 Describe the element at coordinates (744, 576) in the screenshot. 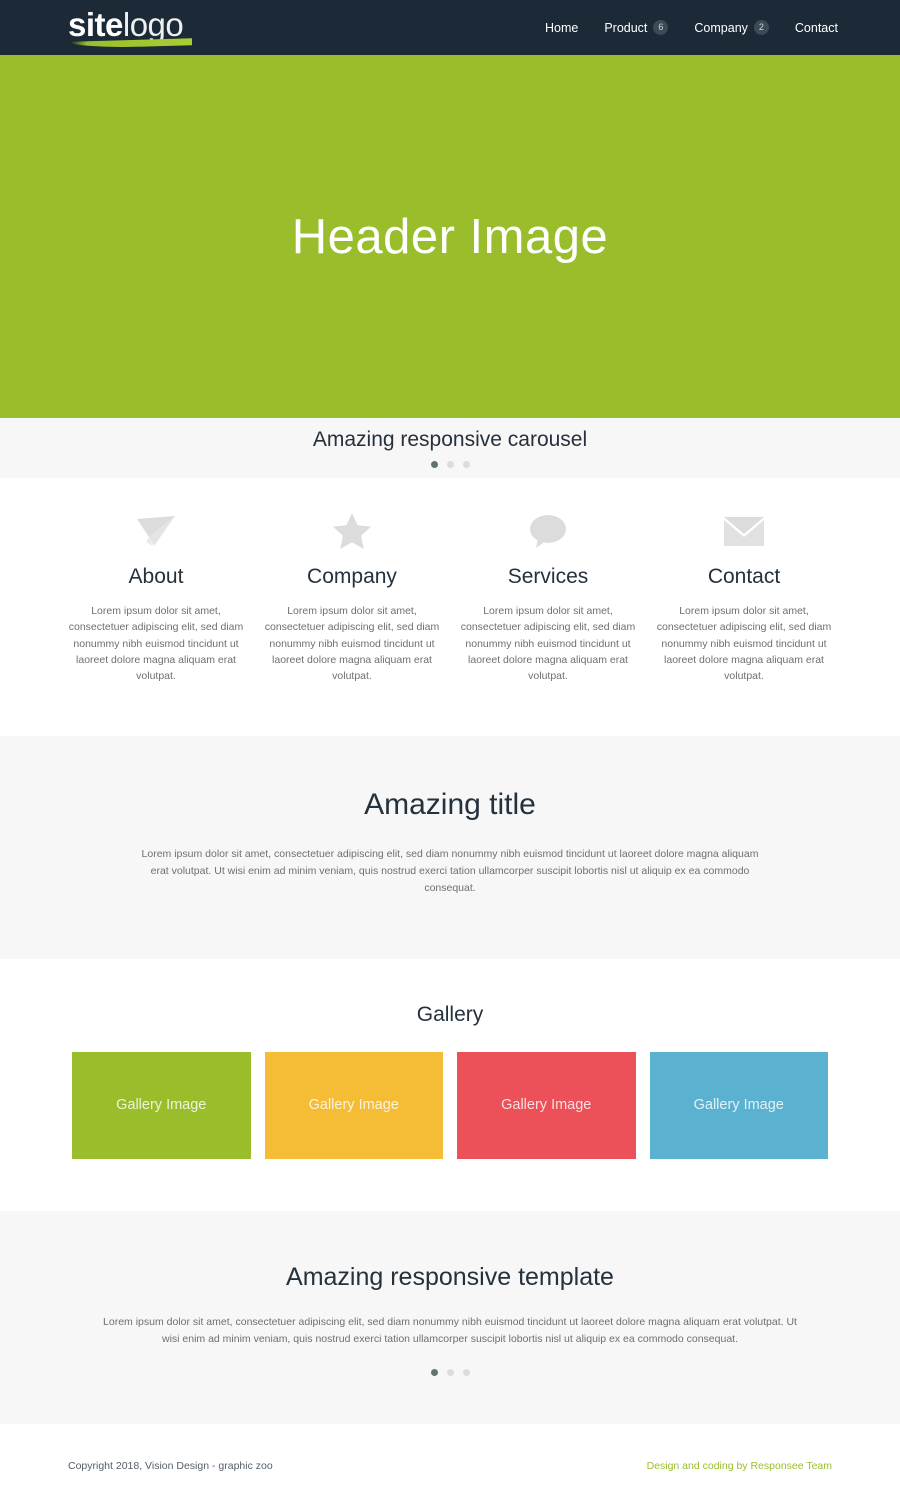

I see `feature-title: Contact` at that location.